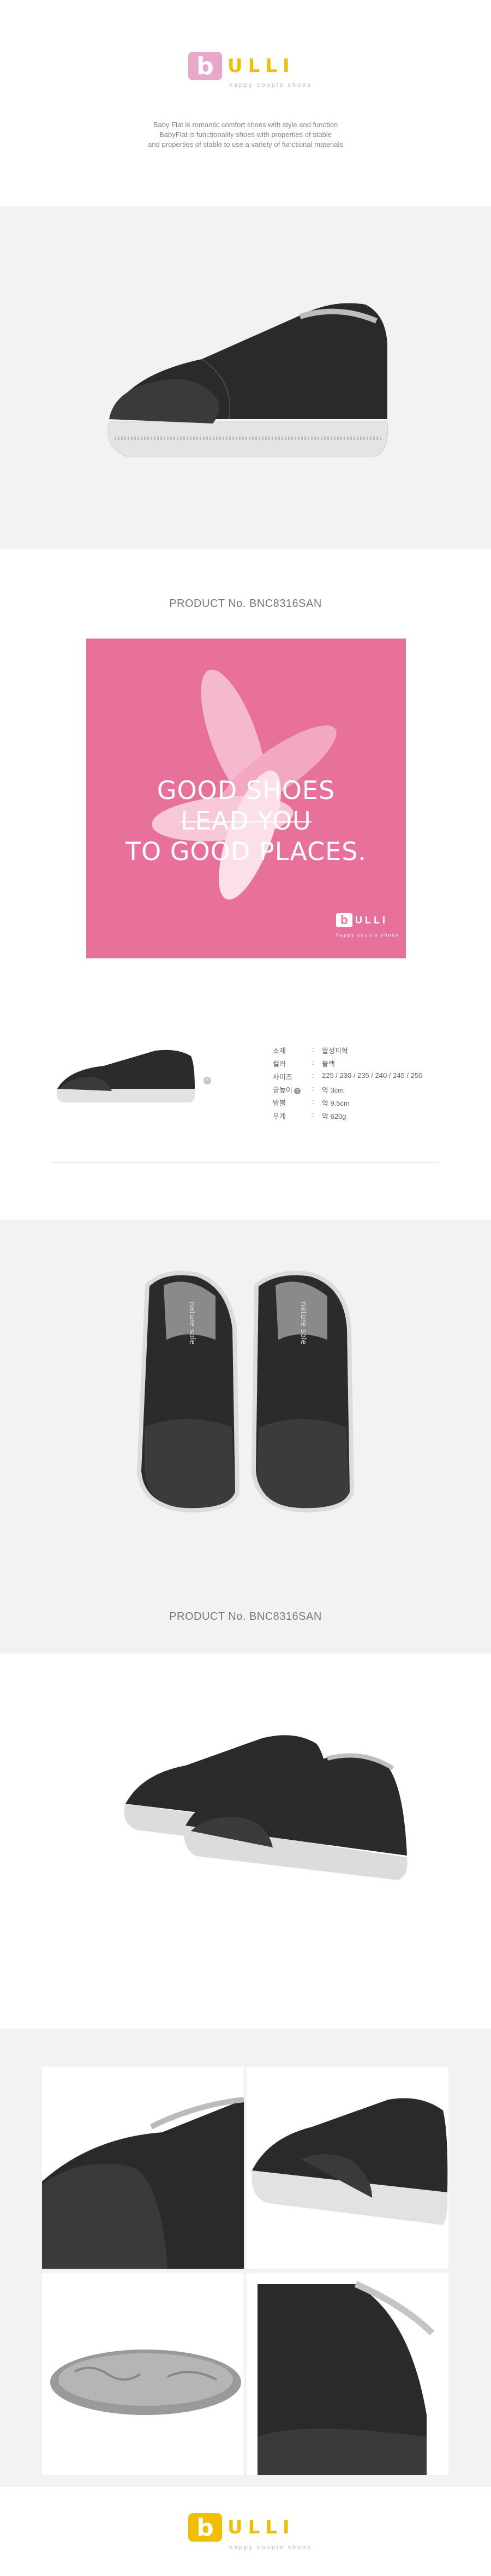 The height and width of the screenshot is (2576, 491). I want to click on footer-logo: b ULLI, so click(242, 2527).